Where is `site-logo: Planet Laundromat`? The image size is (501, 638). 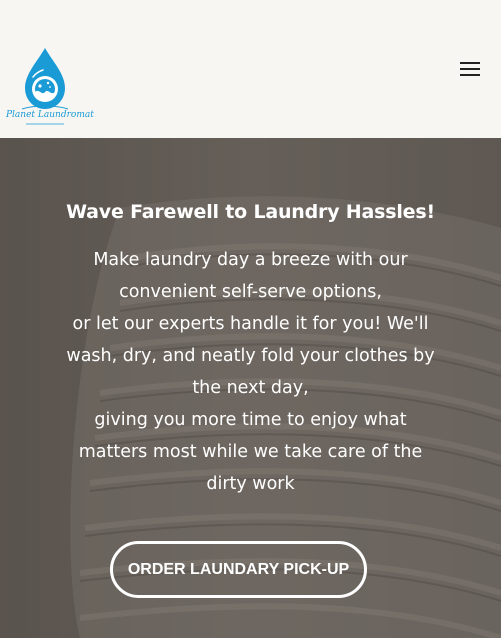 site-logo: Planet Laundromat is located at coordinates (50, 87).